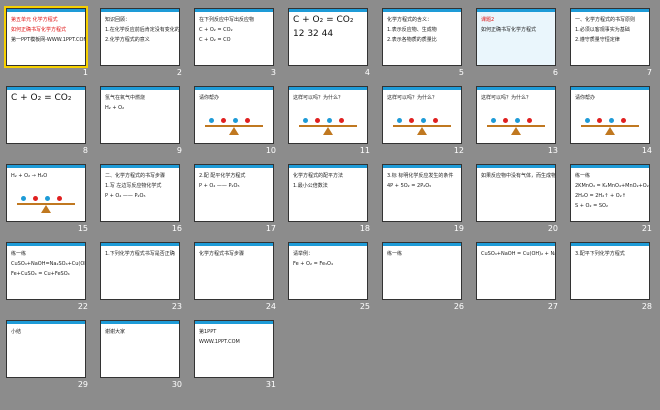  What do you see at coordinates (605, 20) in the screenshot?
I see `slide-text: 一、化学方程式的书写原则` at bounding box center [605, 20].